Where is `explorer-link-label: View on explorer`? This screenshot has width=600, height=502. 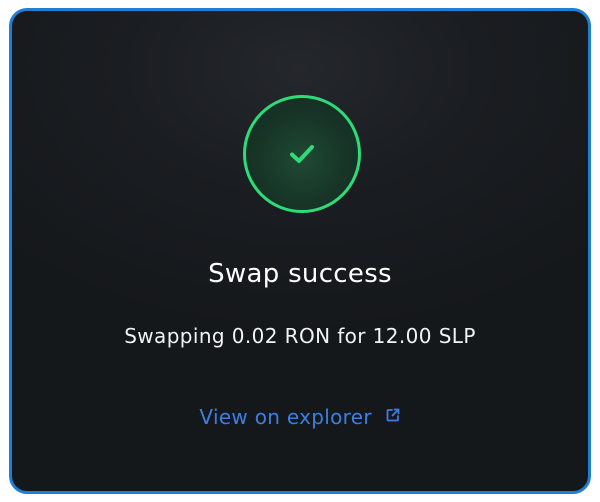
explorer-link-label: View on explorer is located at coordinates (285, 417).